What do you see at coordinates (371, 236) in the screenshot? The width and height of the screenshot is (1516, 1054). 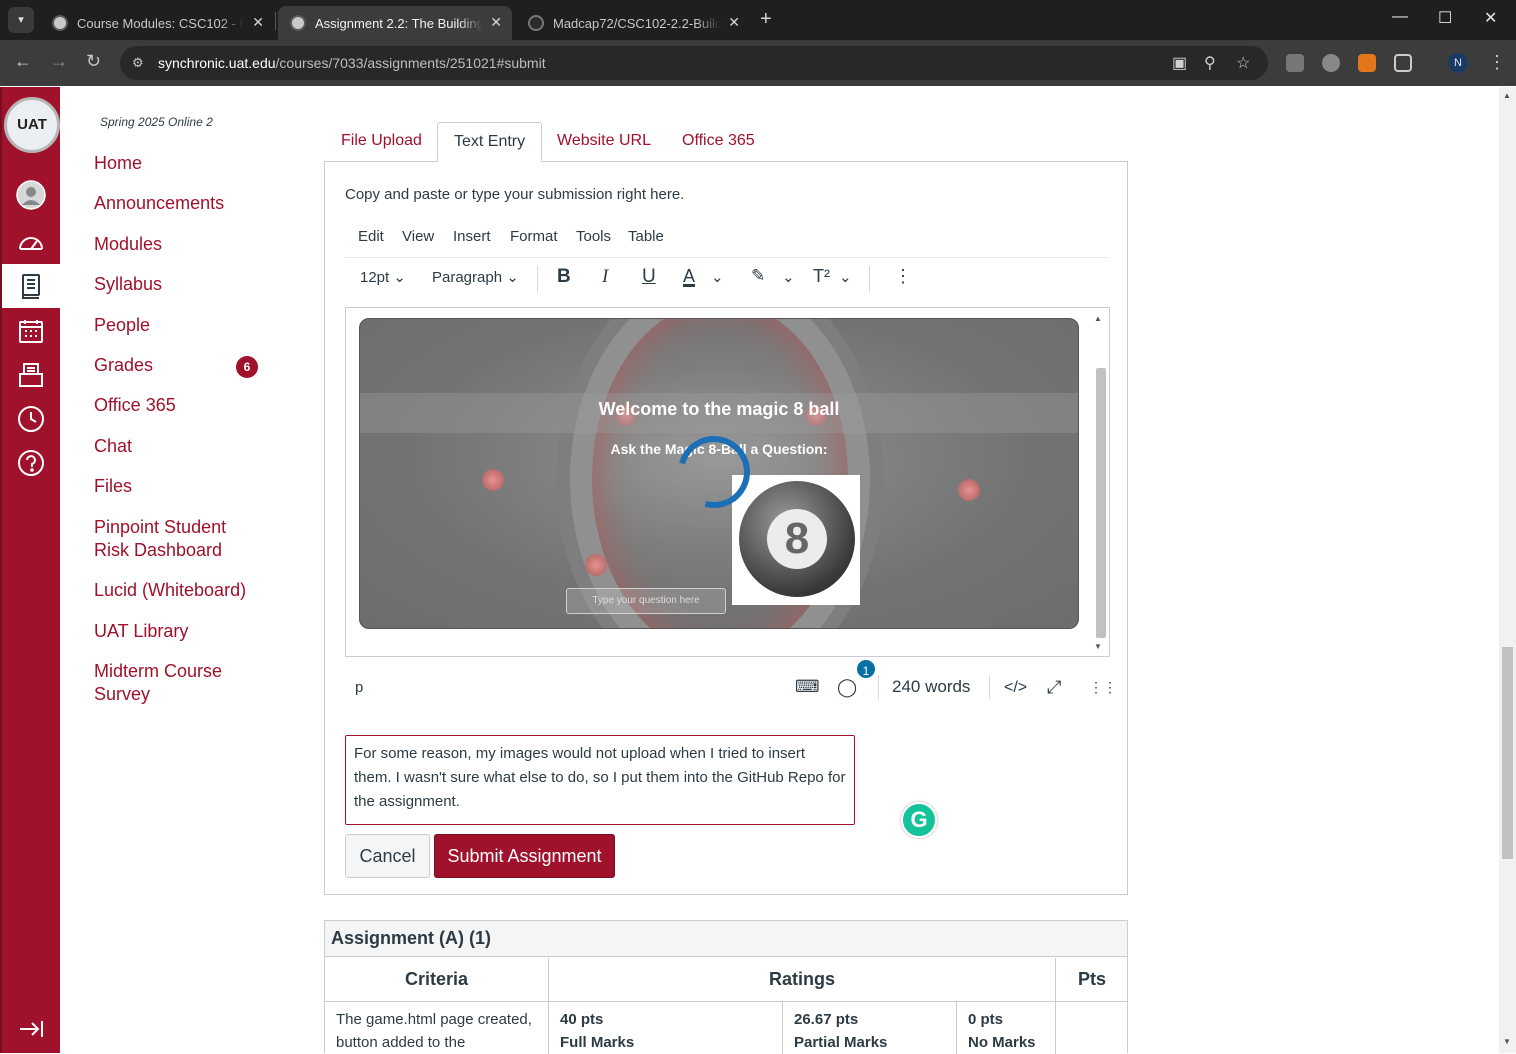 I see `menu-edit: Edit` at bounding box center [371, 236].